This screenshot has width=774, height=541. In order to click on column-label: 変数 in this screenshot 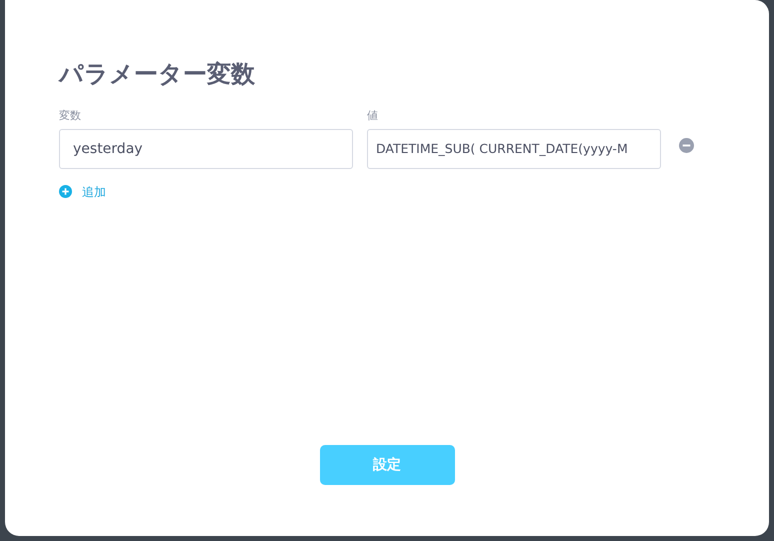, I will do `click(70, 116)`.